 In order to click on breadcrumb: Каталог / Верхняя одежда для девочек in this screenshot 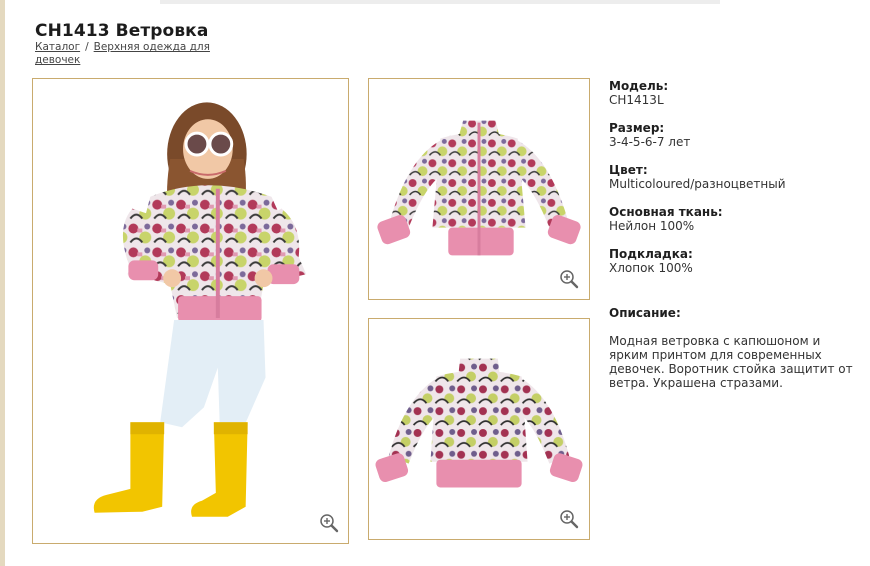, I will do `click(135, 54)`.